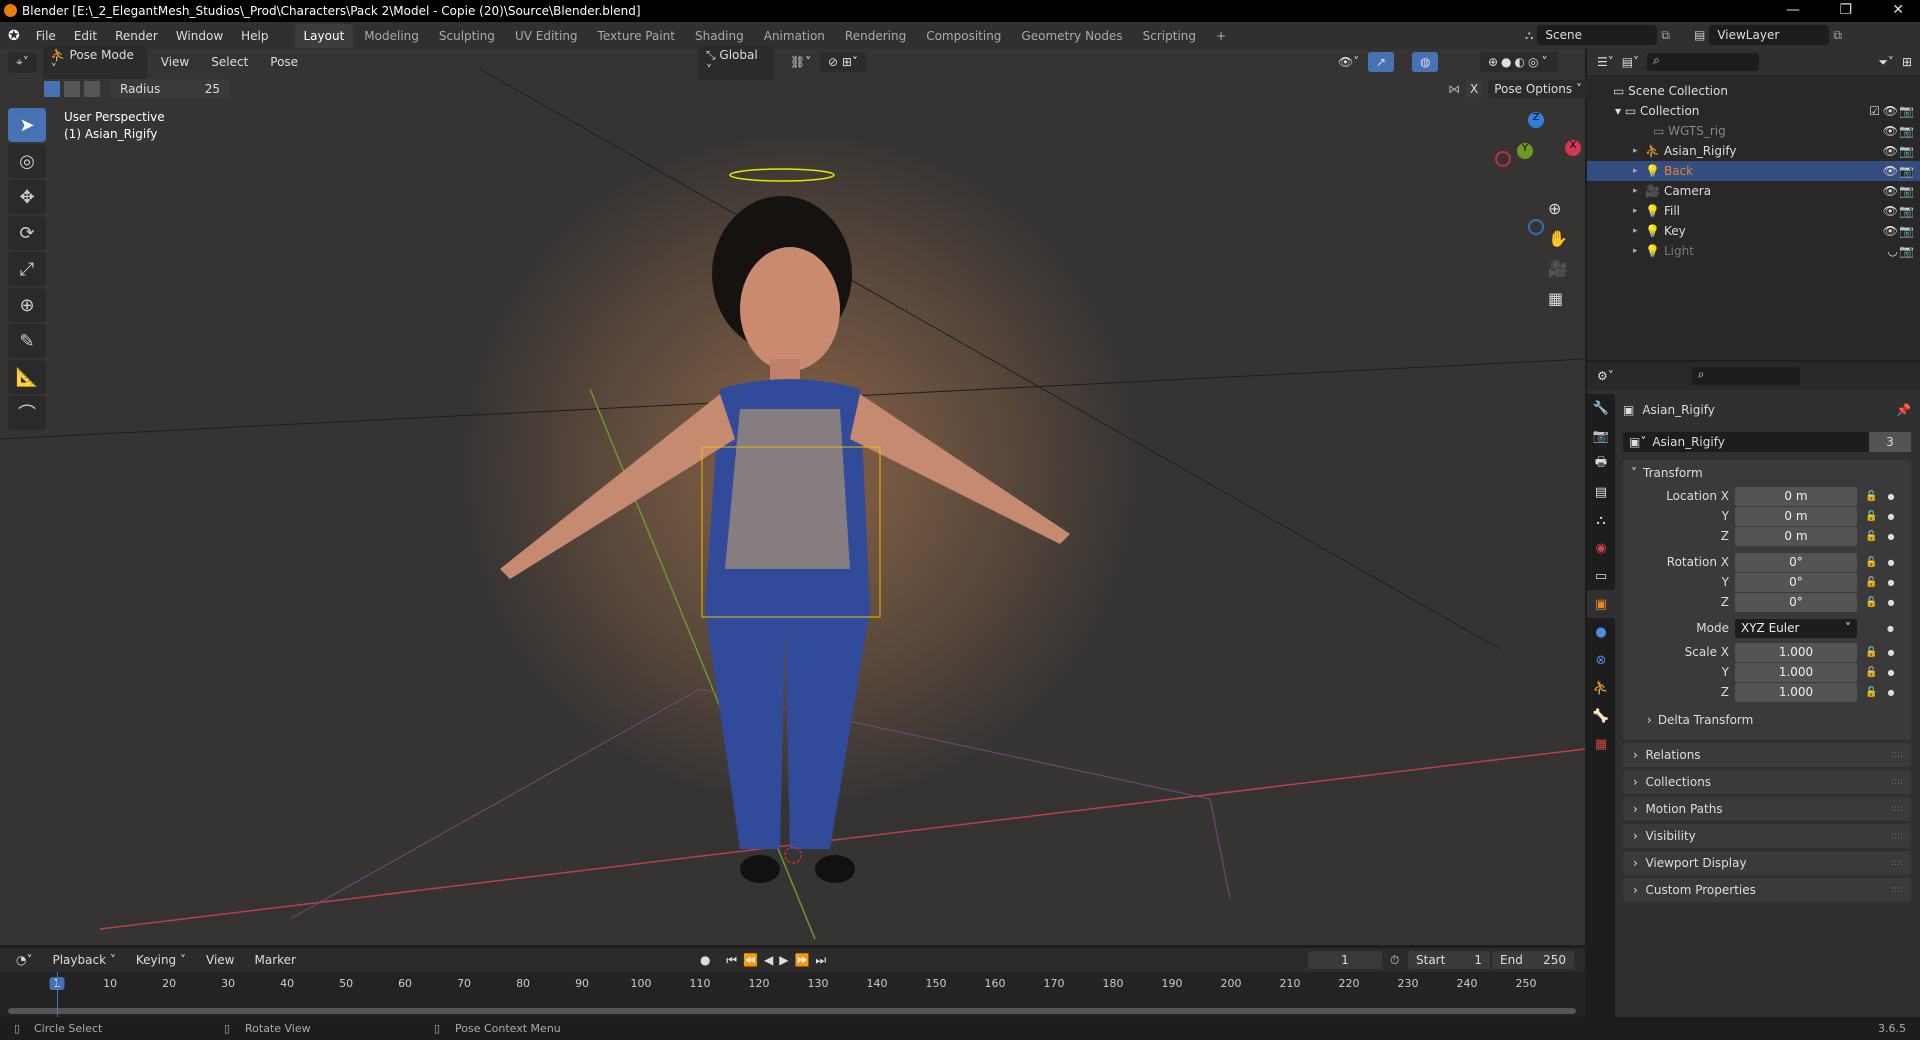  Describe the element at coordinates (1558, 239) in the screenshot. I see `pan-hand-icon: ✋` at that location.